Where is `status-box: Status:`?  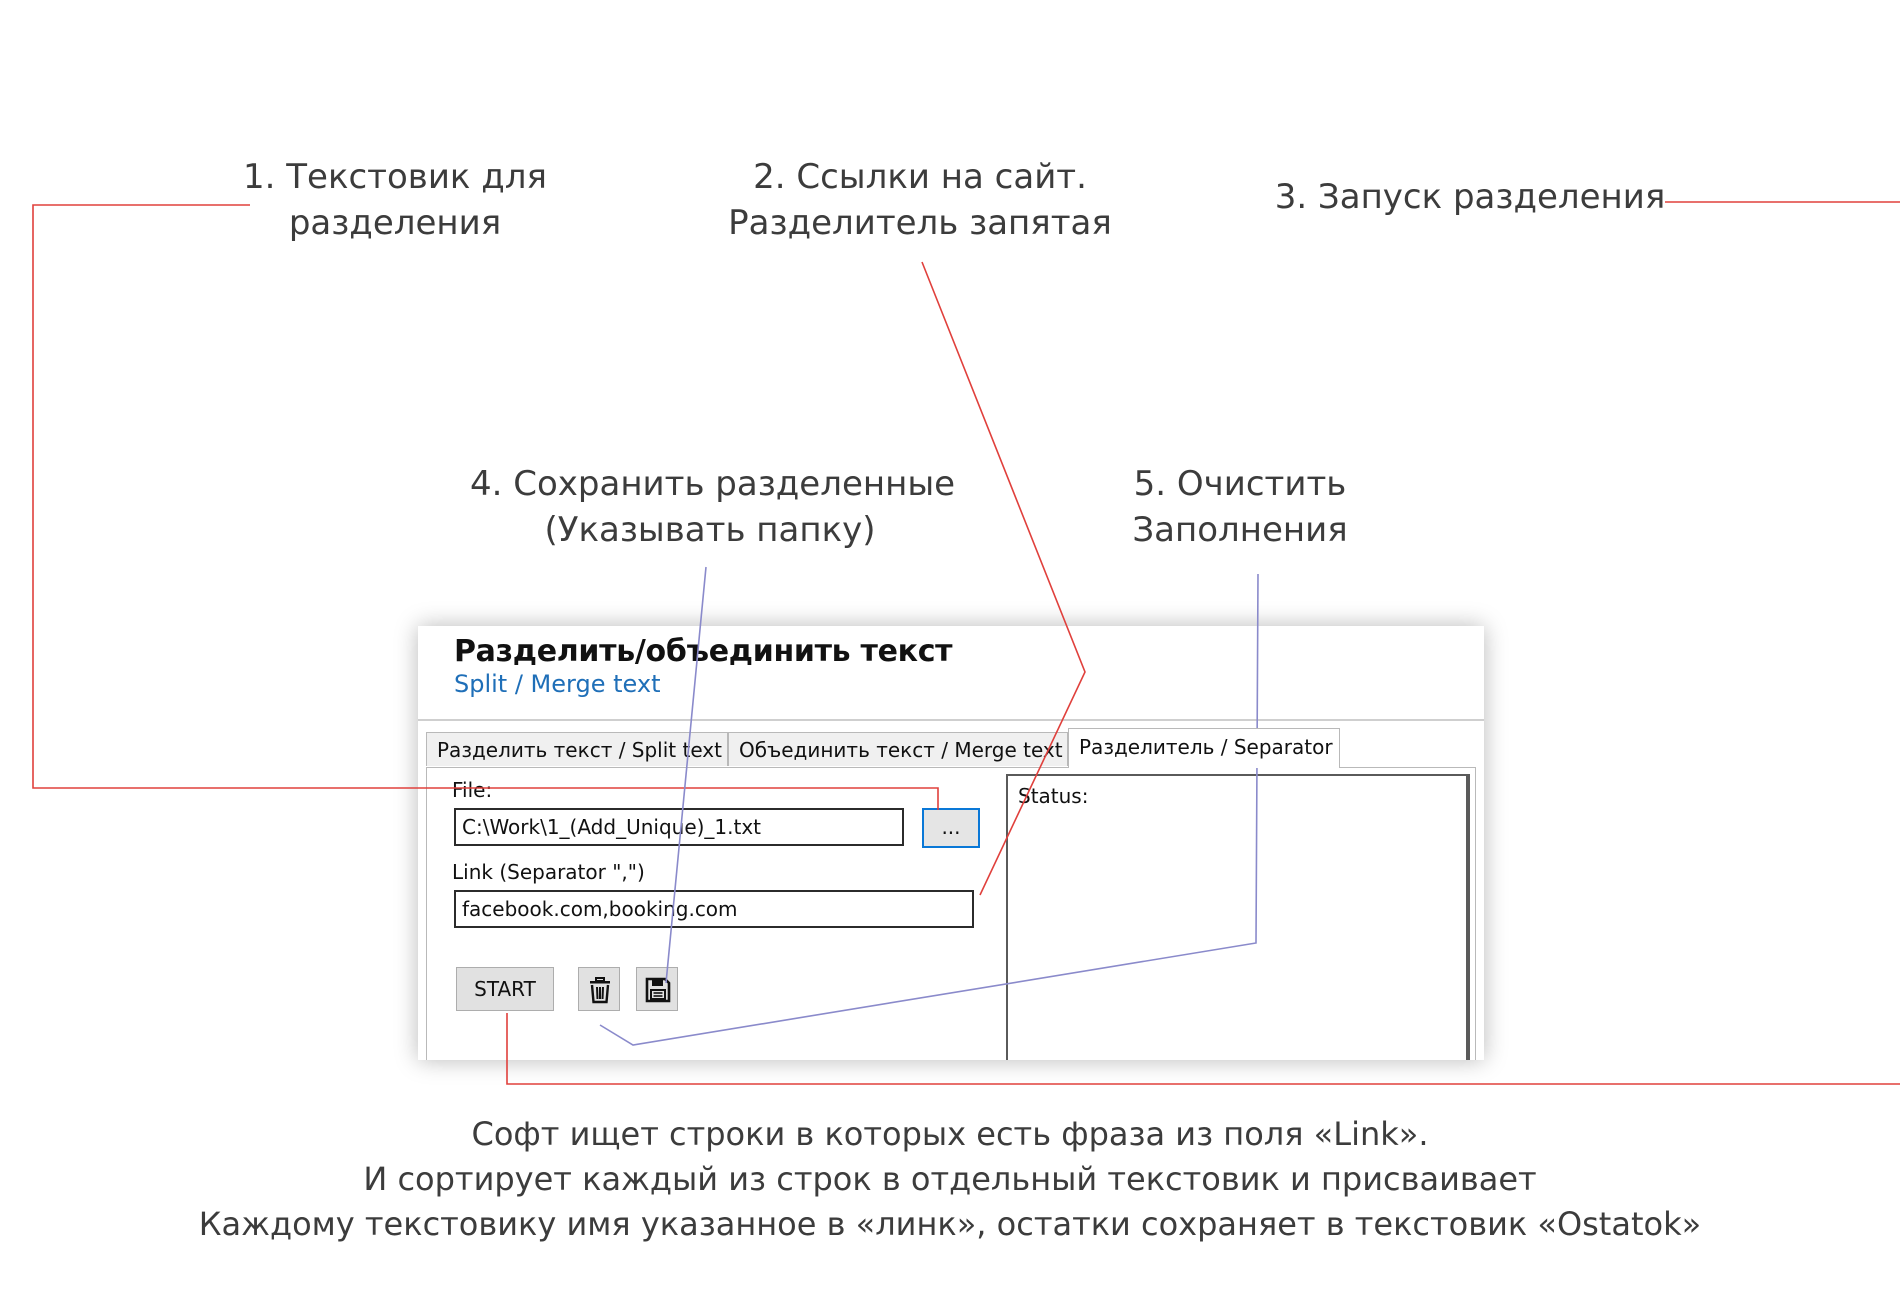
status-box: Status: is located at coordinates (1238, 917).